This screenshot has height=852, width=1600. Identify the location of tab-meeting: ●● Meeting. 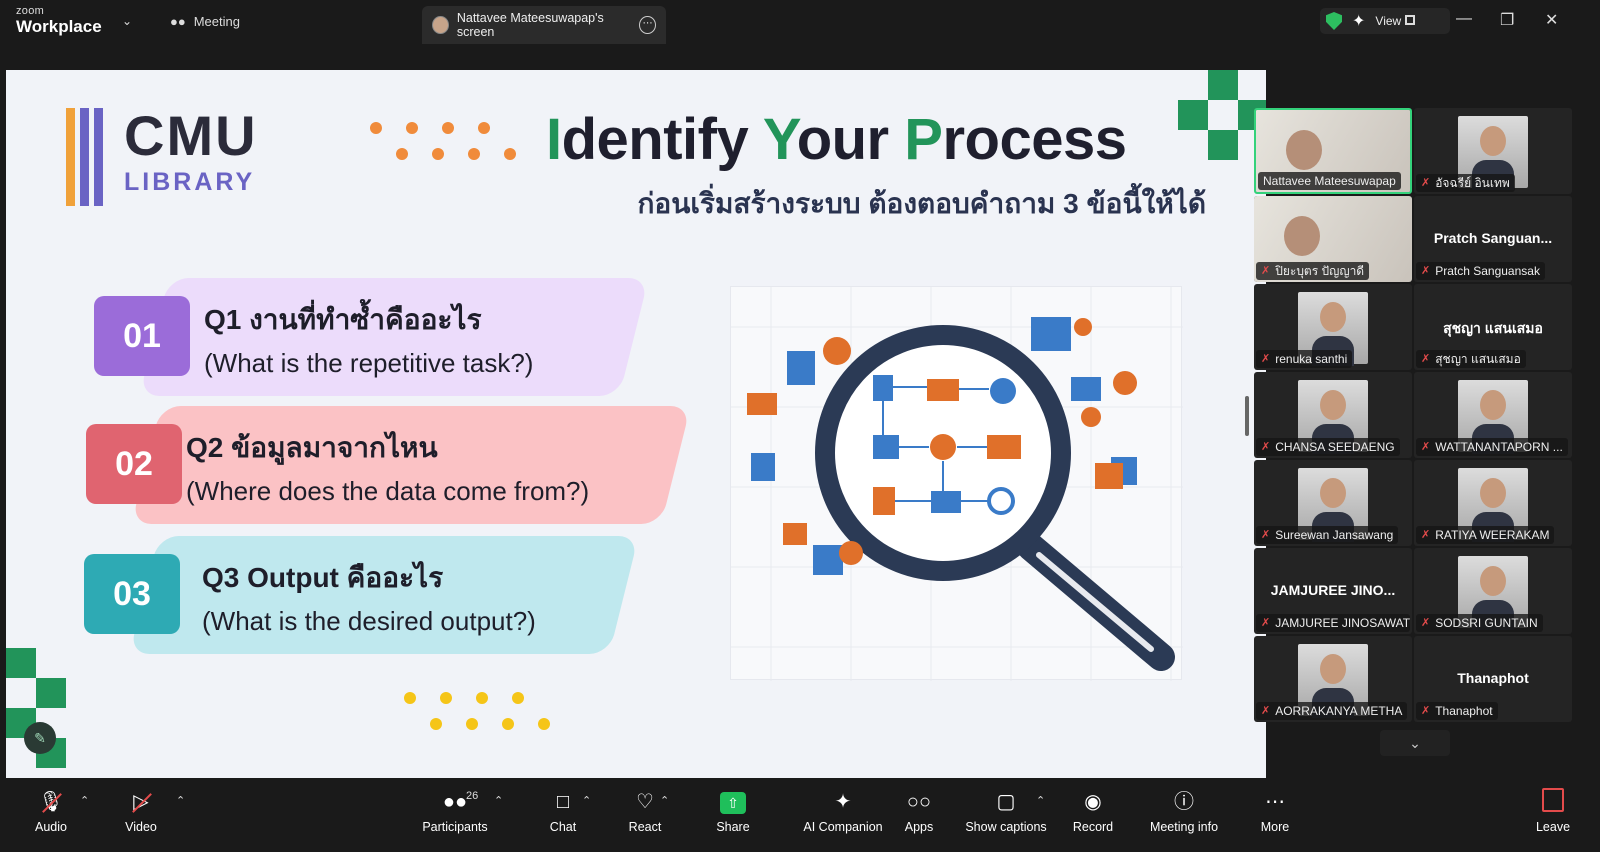
(205, 21).